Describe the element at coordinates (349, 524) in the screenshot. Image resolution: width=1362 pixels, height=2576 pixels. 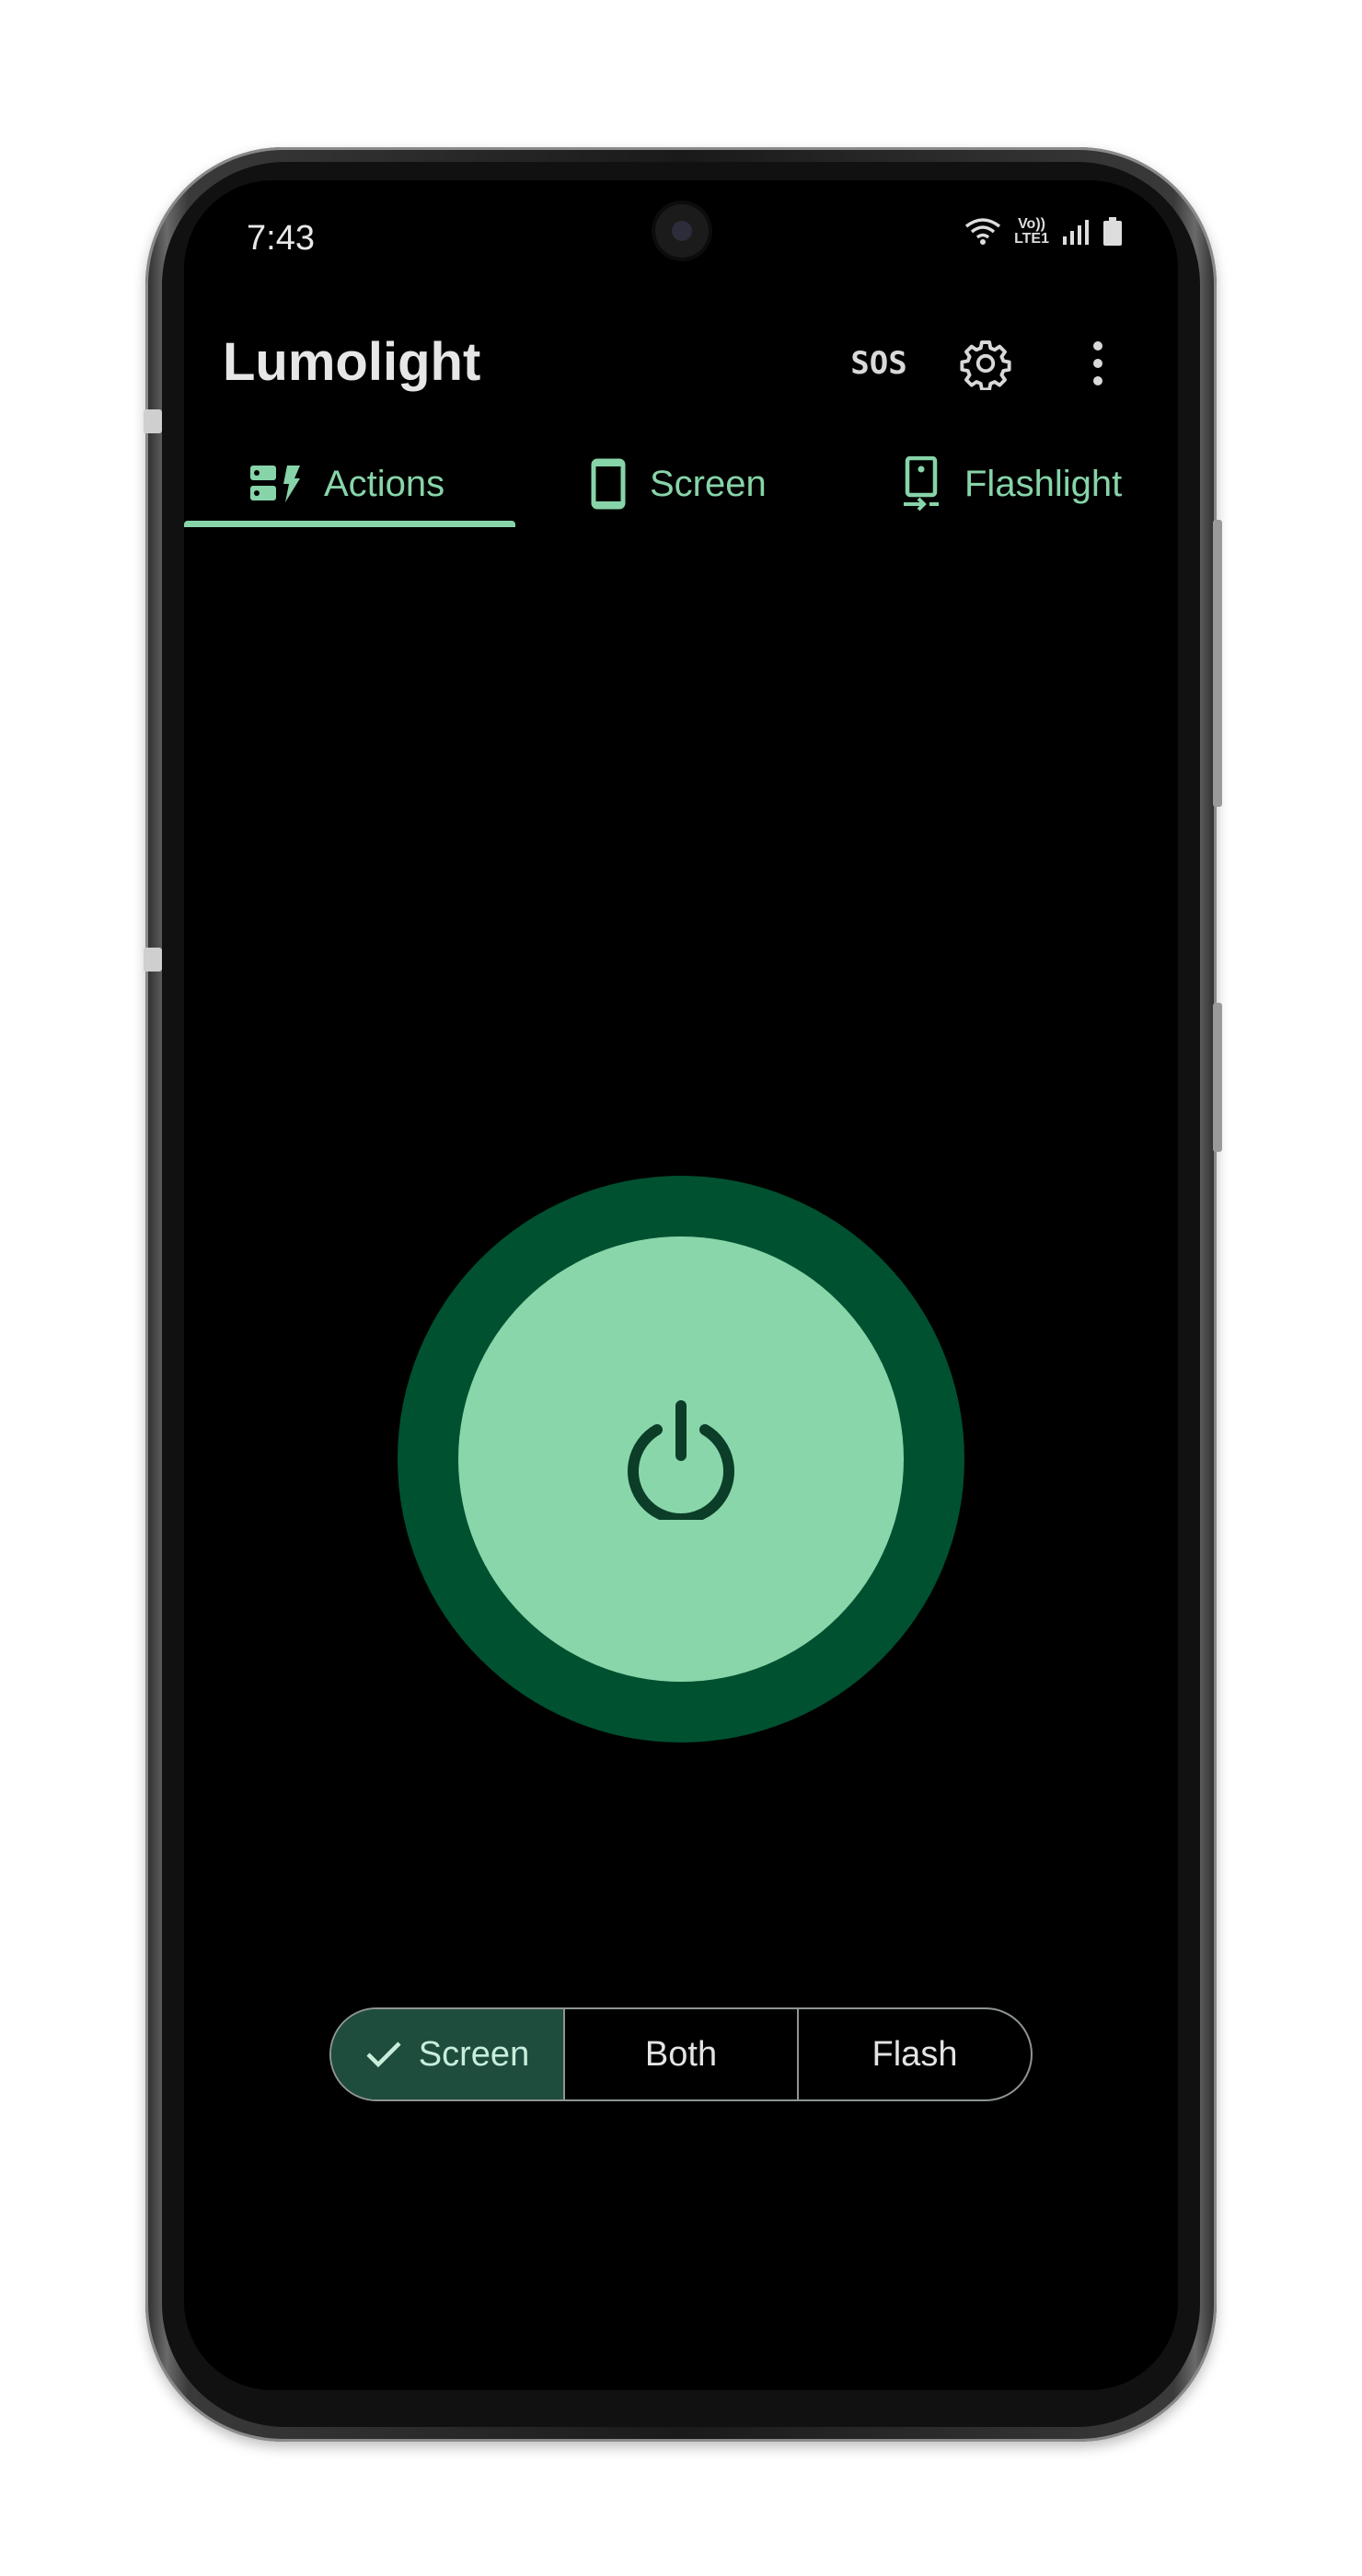
I see `tab-selected-indicator` at that location.